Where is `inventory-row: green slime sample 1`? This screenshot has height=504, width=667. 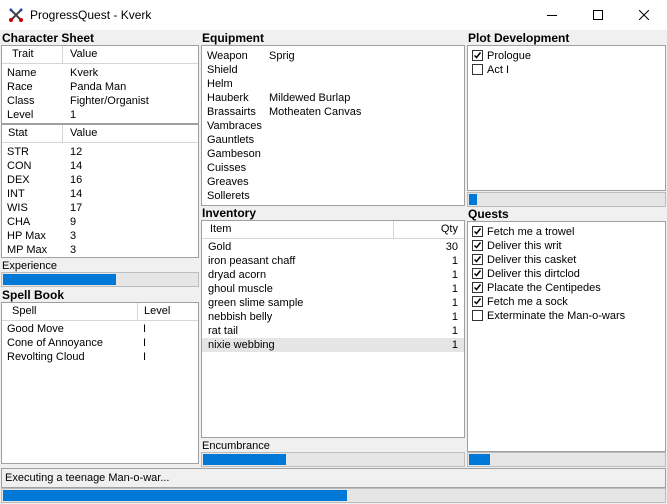
inventory-row: green slime sample 1 is located at coordinates (333, 303).